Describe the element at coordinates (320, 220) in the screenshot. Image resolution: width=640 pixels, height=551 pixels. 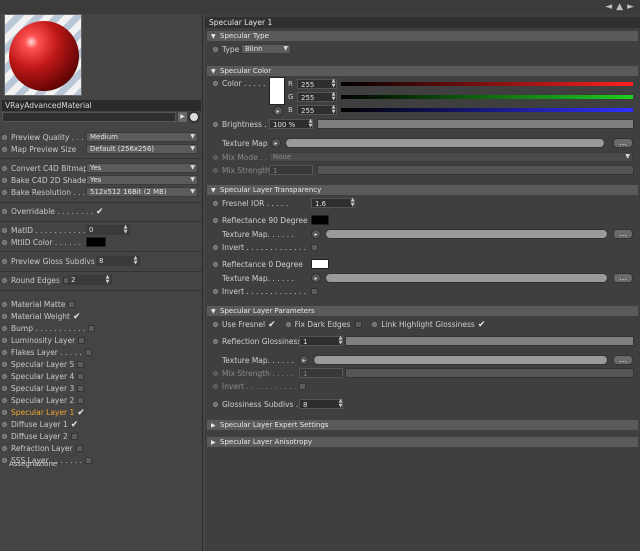
I see `reflectance-90-swatch` at that location.